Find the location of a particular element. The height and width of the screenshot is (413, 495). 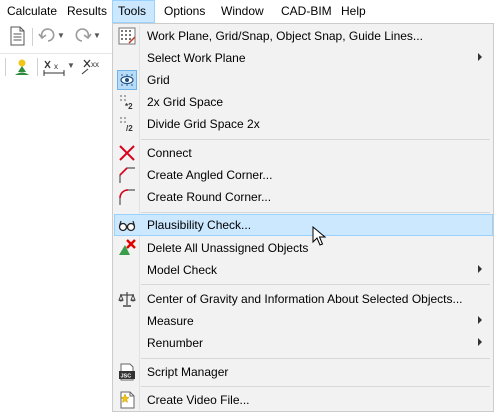

dimension-x-icon: x is located at coordinates (54, 67).